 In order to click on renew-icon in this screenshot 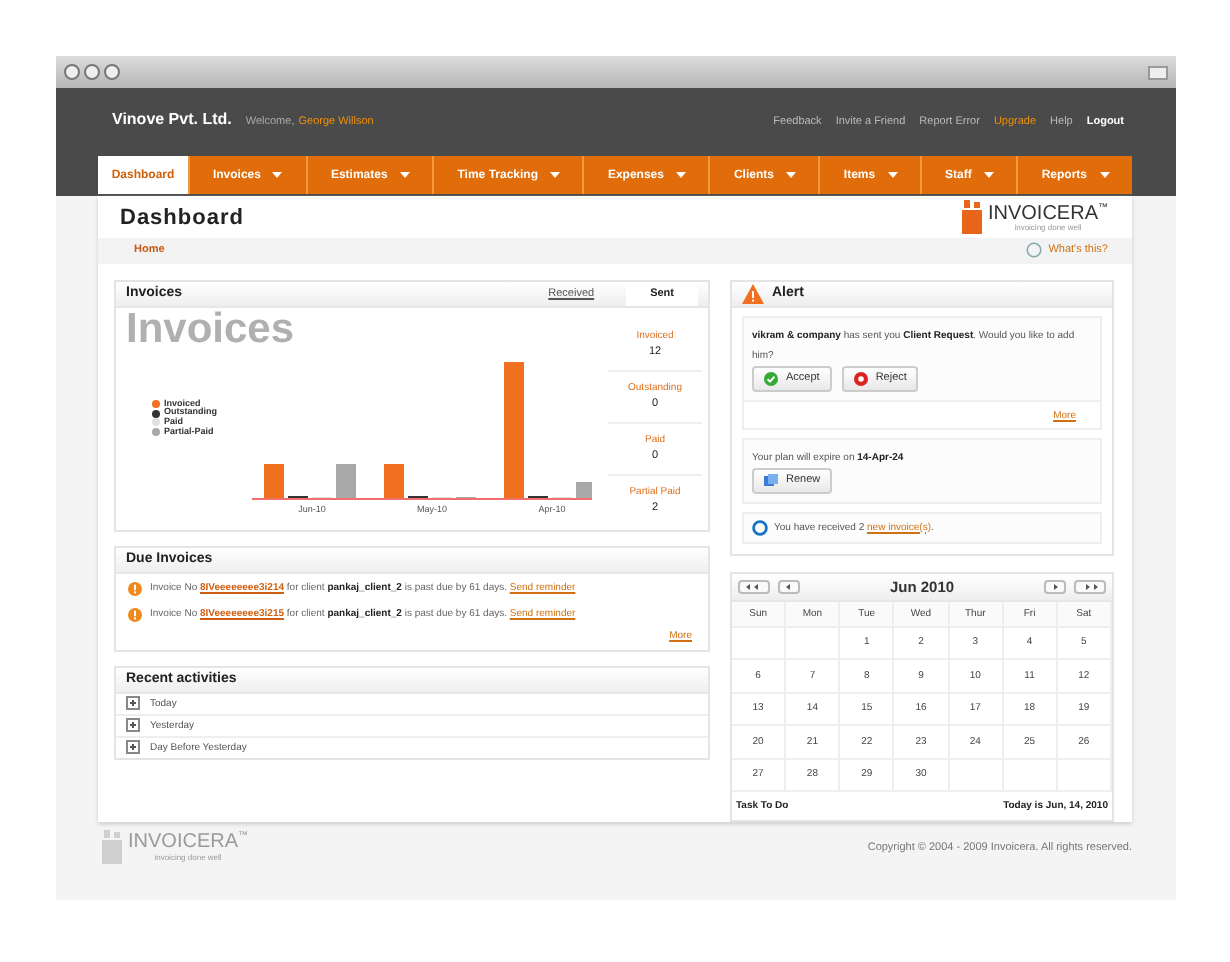, I will do `click(771, 480)`.